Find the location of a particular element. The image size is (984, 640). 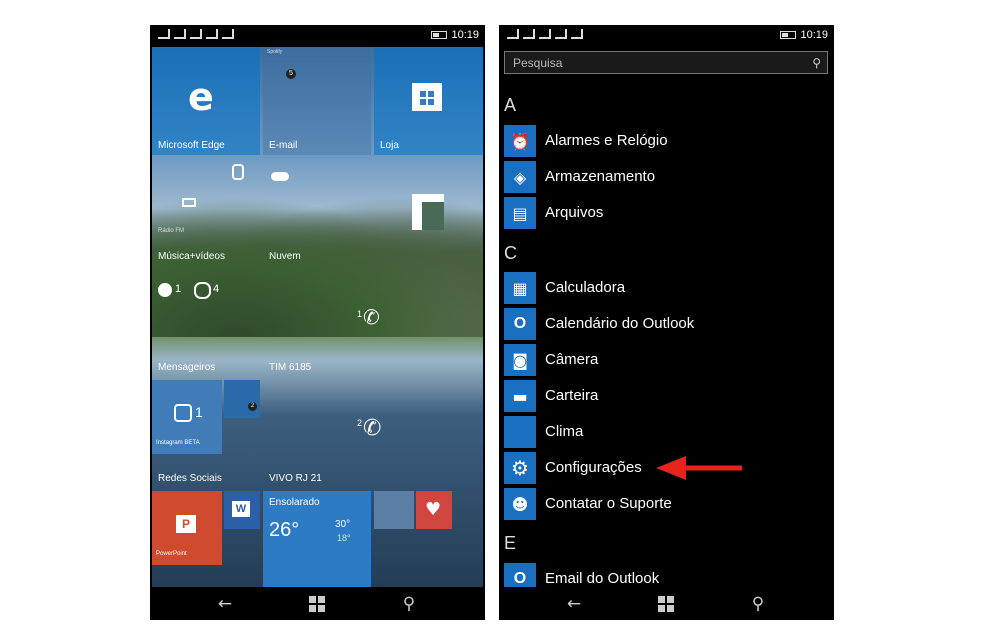

gear-icon: ⚙ is located at coordinates (520, 468).